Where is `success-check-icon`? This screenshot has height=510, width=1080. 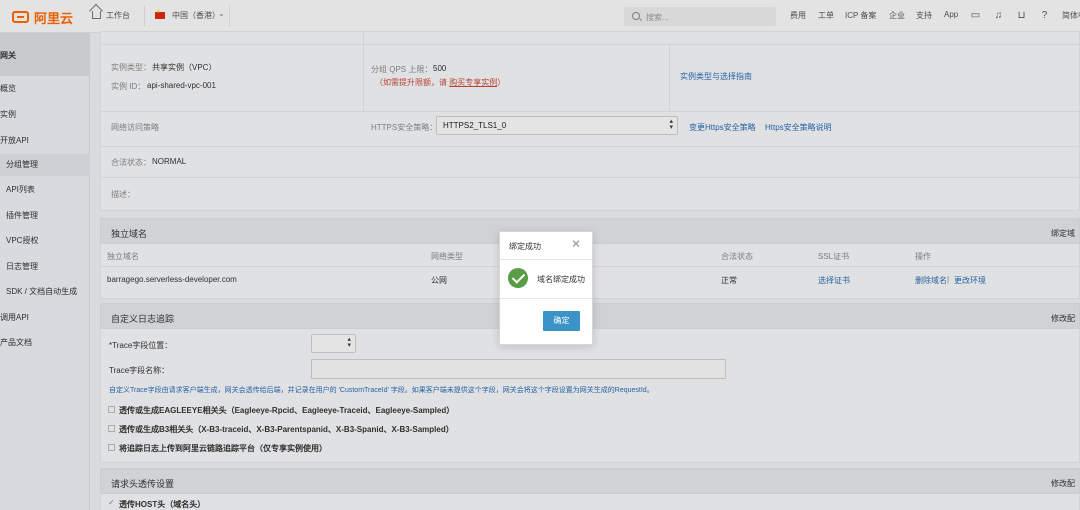 success-check-icon is located at coordinates (518, 278).